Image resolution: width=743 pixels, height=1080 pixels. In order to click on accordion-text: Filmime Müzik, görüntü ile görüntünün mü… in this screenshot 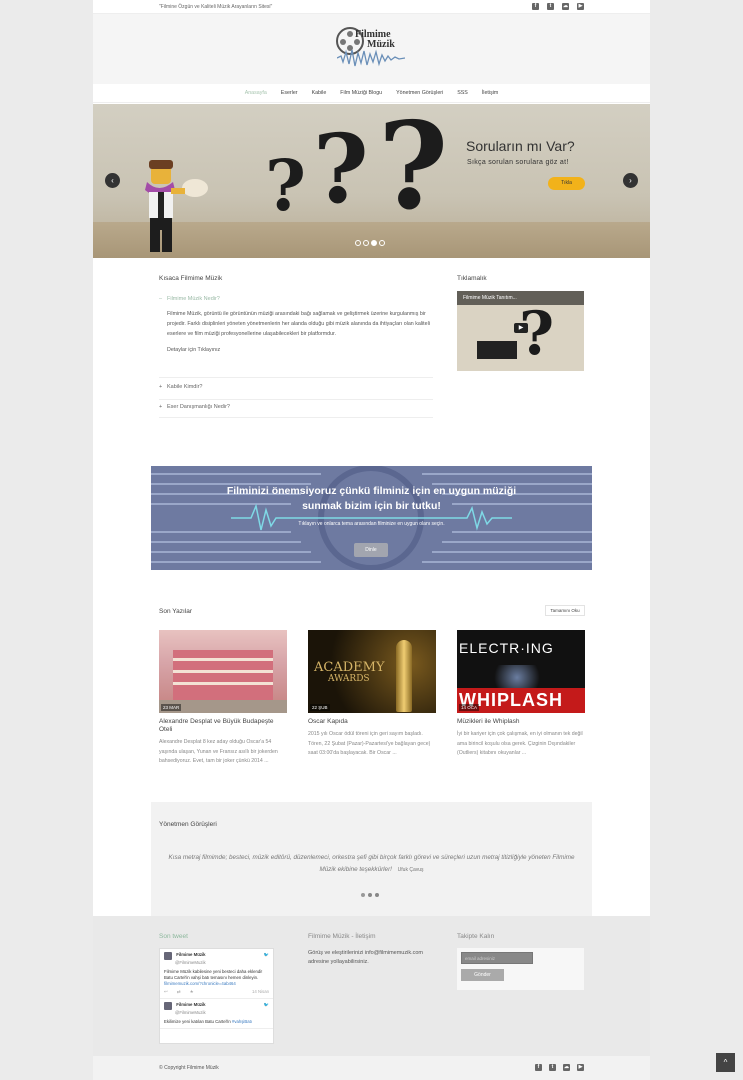, I will do `click(298, 324)`.